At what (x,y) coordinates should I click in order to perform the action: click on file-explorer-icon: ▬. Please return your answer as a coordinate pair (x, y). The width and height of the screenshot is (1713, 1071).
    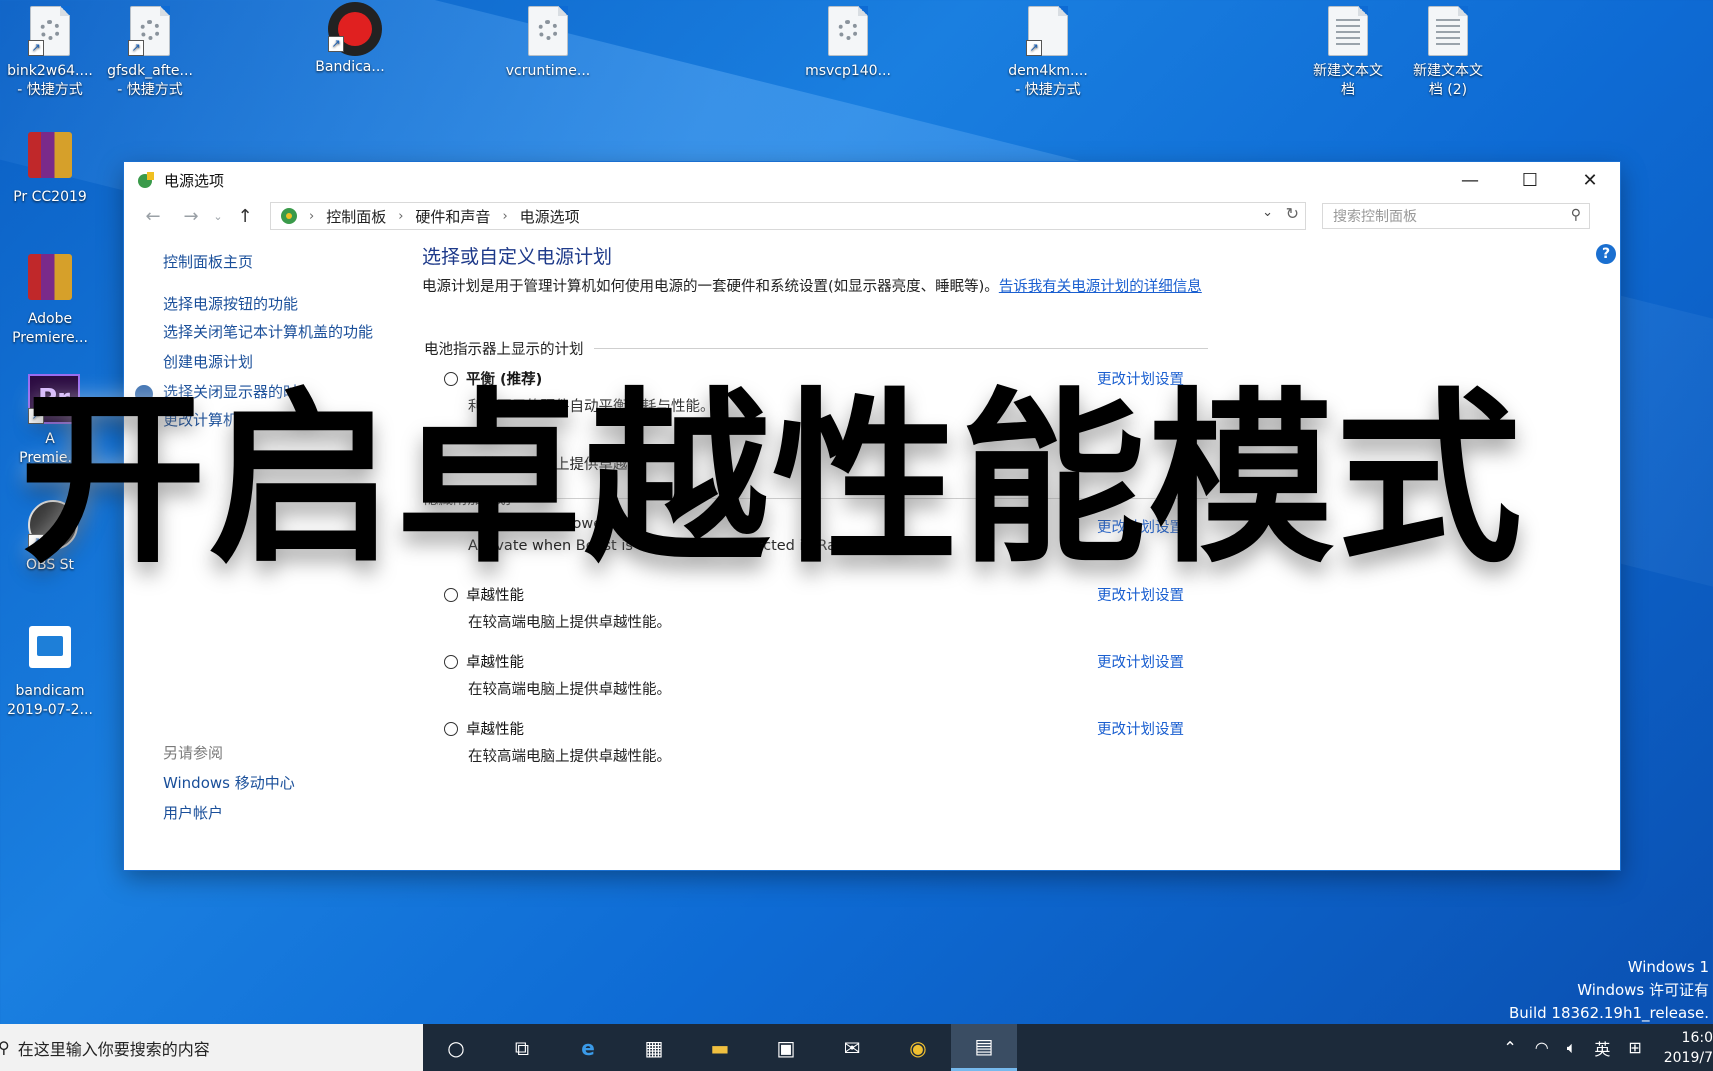
    Looking at the image, I should click on (720, 1047).